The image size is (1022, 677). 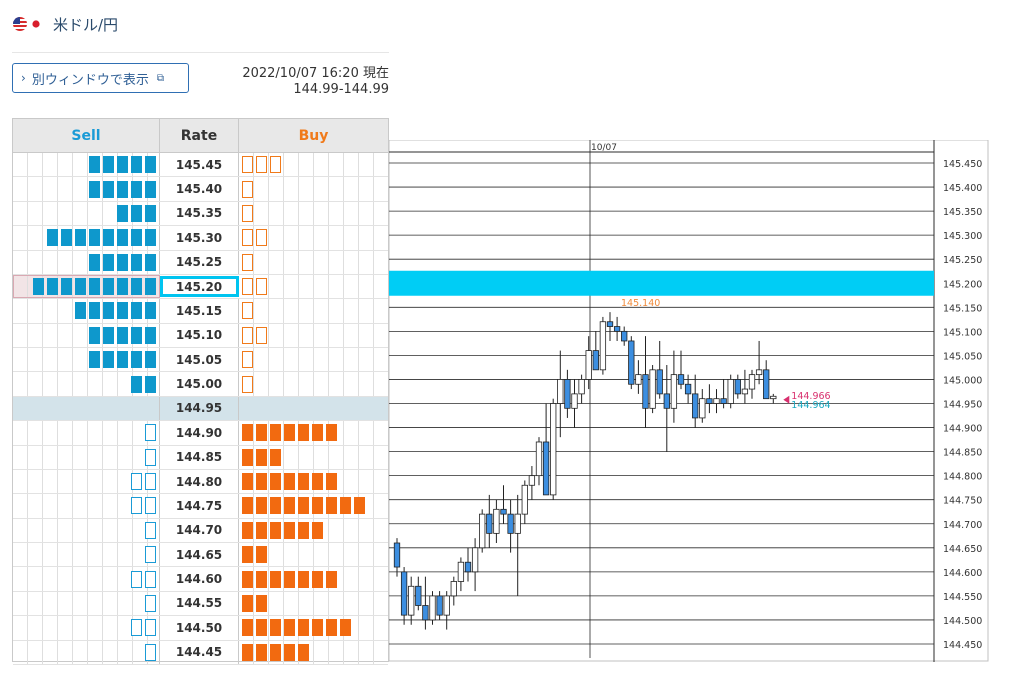 I want to click on order-book-row: 144.95, so click(x=200, y=409).